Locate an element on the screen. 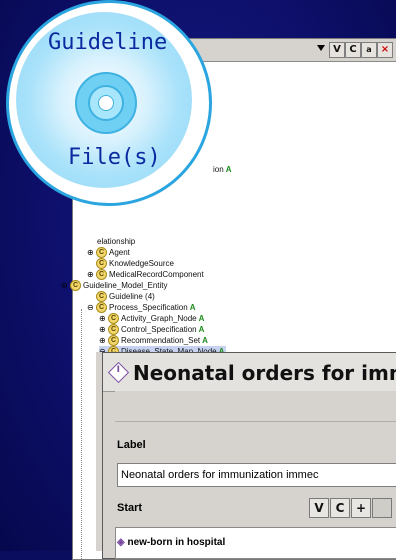 The width and height of the screenshot is (396, 560). tree-node: ⊕ C MedicalRecordComponent is located at coordinates (145, 274).